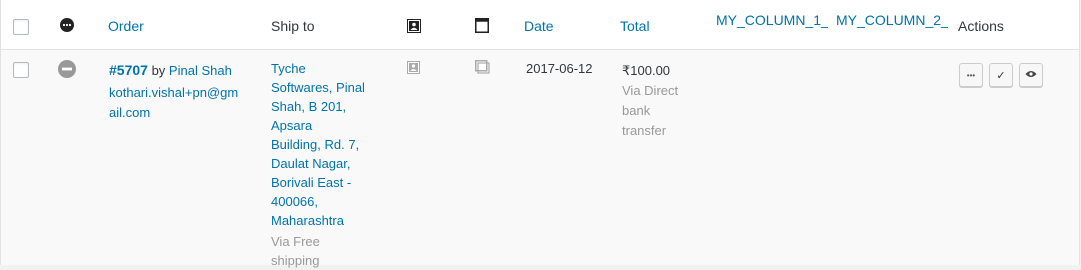 The width and height of the screenshot is (1081, 270). I want to click on ship-via-line: shipping, so click(295, 260).